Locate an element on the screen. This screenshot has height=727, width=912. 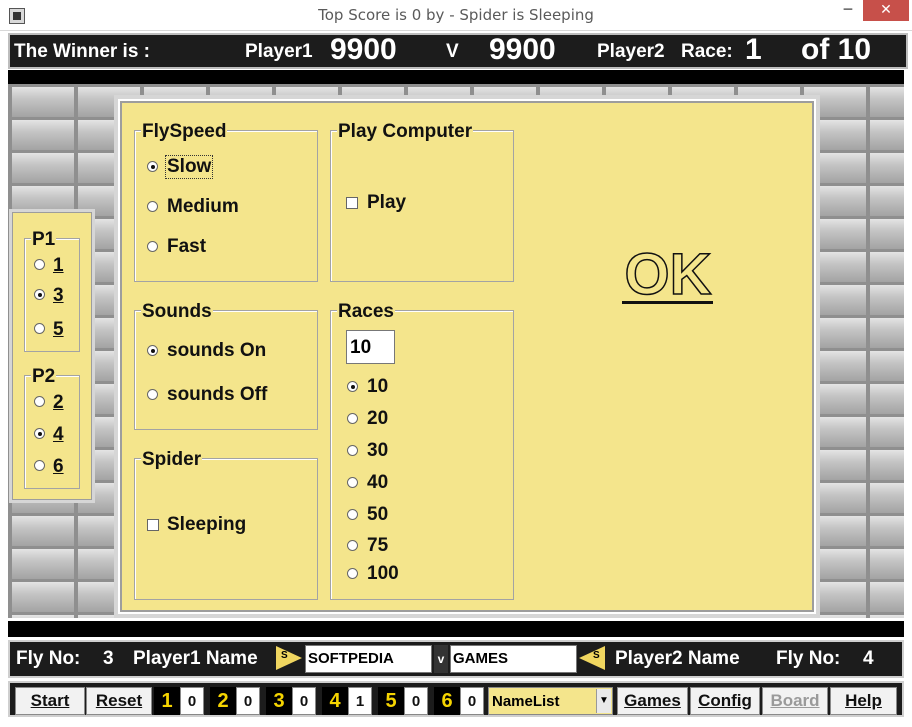
chevron-down-icon: ▼ is located at coordinates (603, 701).